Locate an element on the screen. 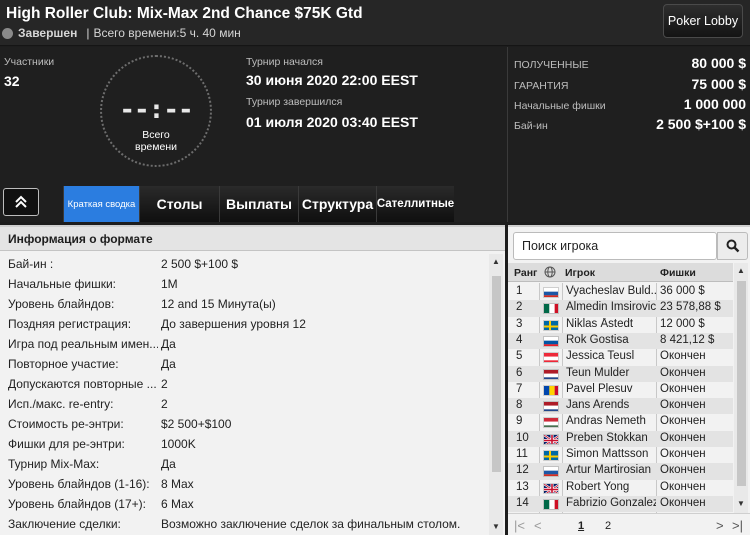  player-row: 12 Artur Martirosian Окончен is located at coordinates (620, 471).